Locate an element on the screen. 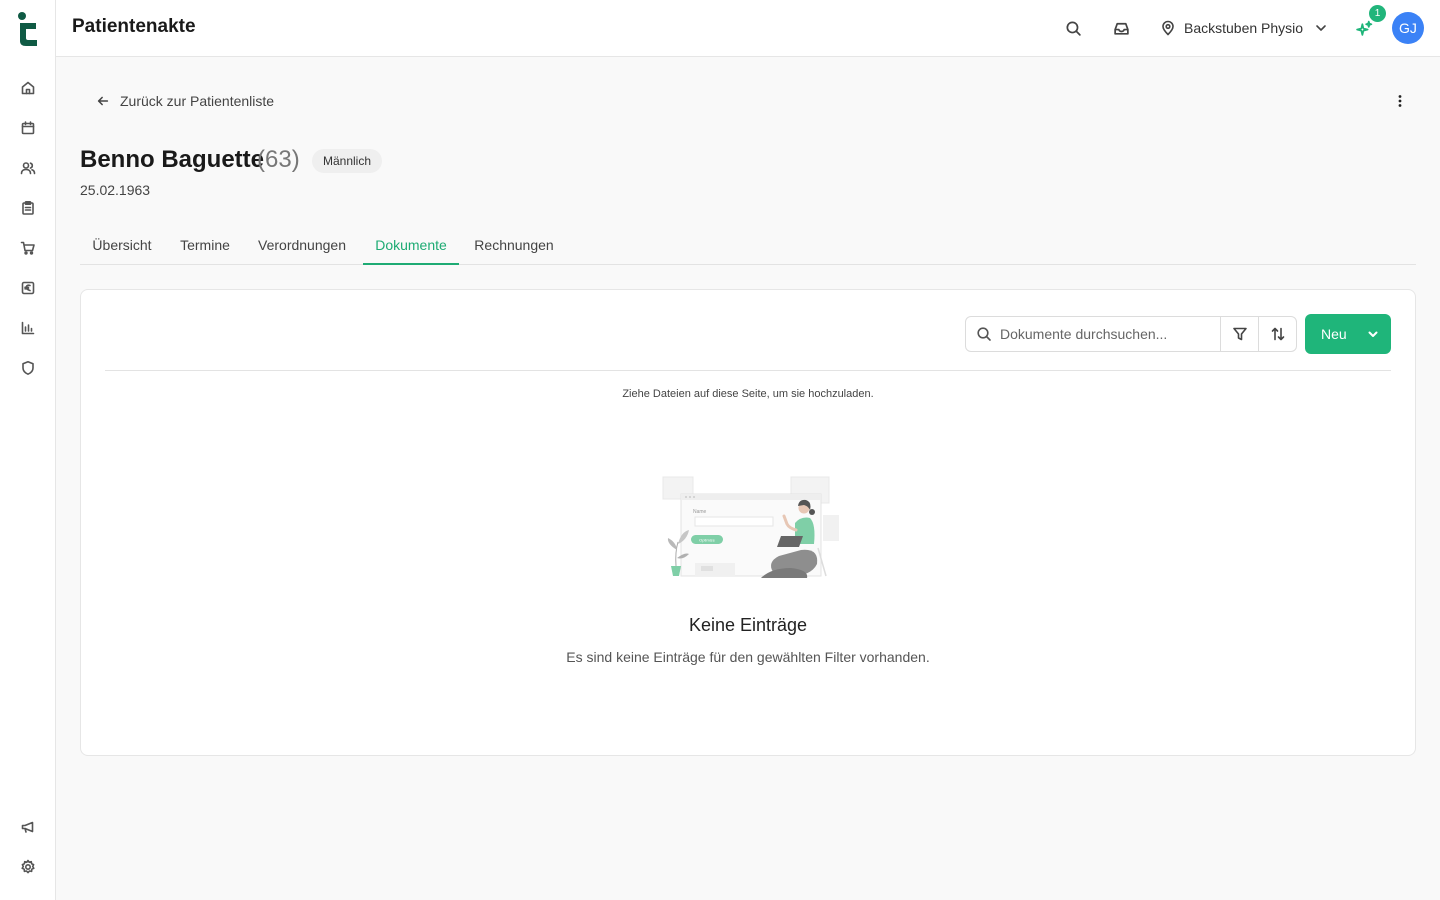 The image size is (1440, 900). patient-name: Benno Baguette is located at coordinates (172, 159).